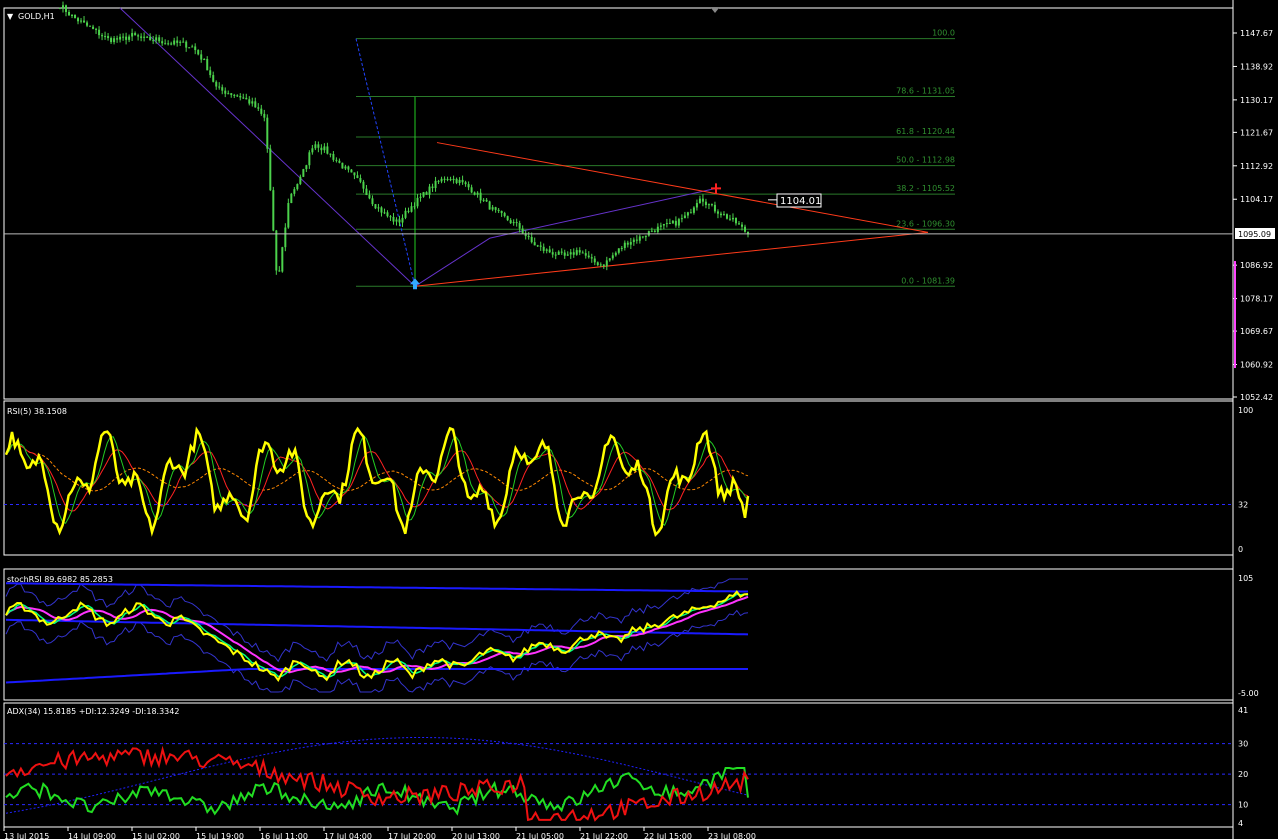 This screenshot has height=839, width=1278. What do you see at coordinates (36, 16) in the screenshot?
I see `main-title: GOLD,H1` at bounding box center [36, 16].